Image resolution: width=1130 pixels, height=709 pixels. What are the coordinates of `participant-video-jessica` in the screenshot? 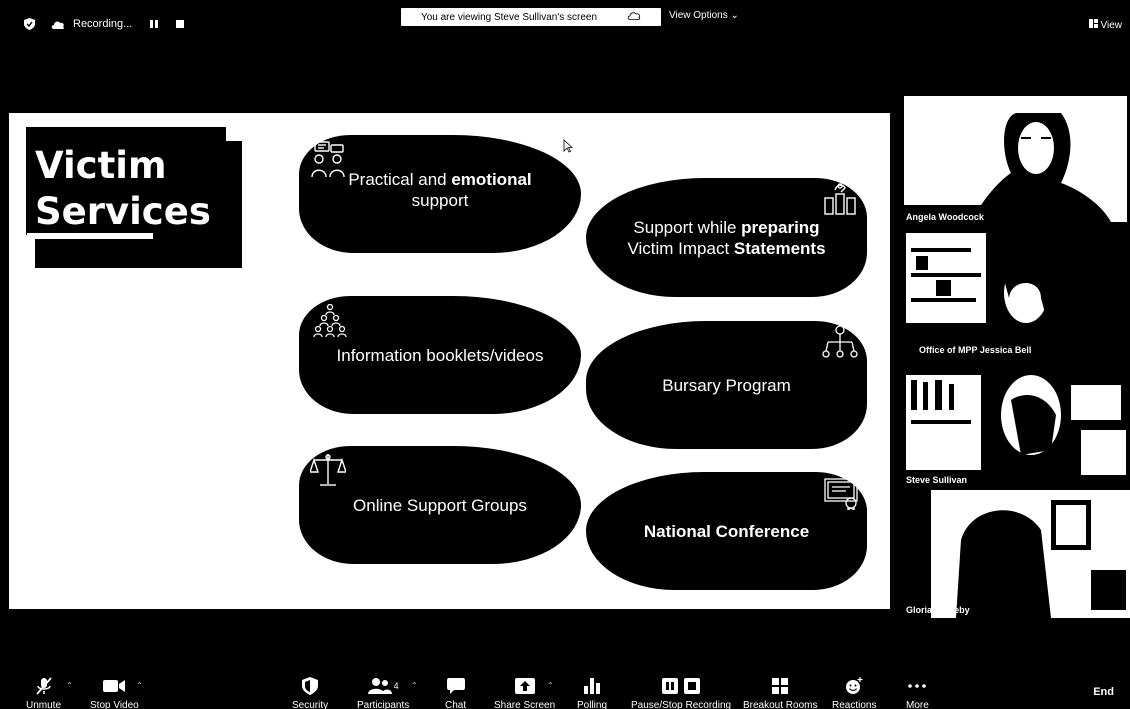 It's located at (1015, 293).